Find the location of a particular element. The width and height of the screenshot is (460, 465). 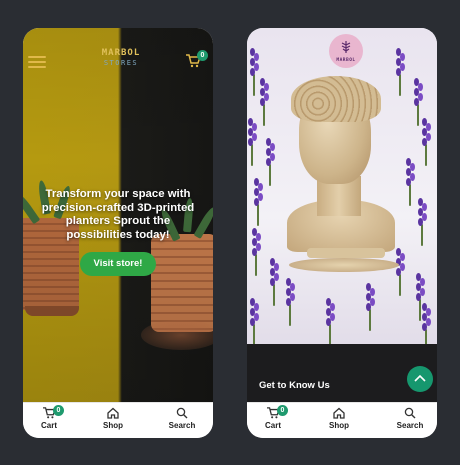

nav-cart-label: Cart is located at coordinates (48, 425).